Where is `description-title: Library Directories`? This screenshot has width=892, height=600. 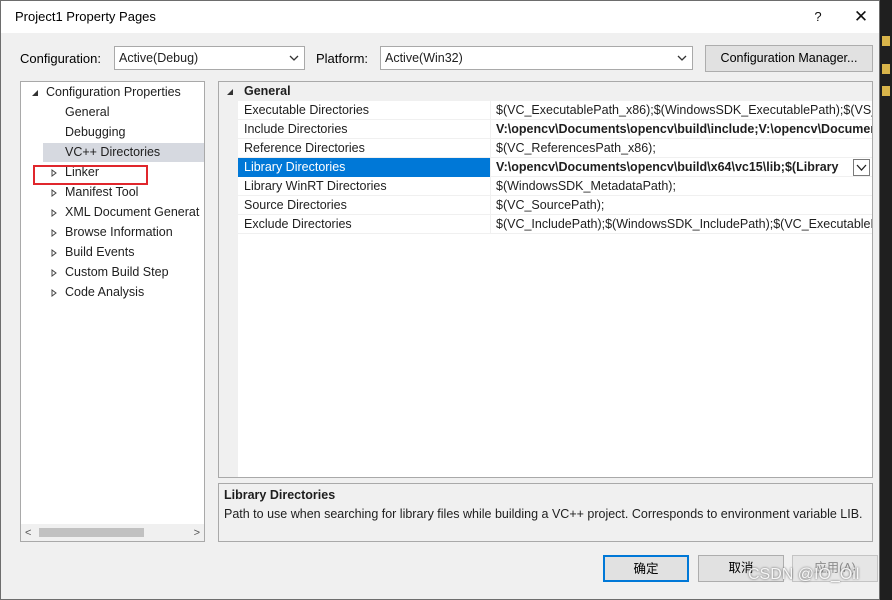
description-title: Library Directories is located at coordinates (280, 495).